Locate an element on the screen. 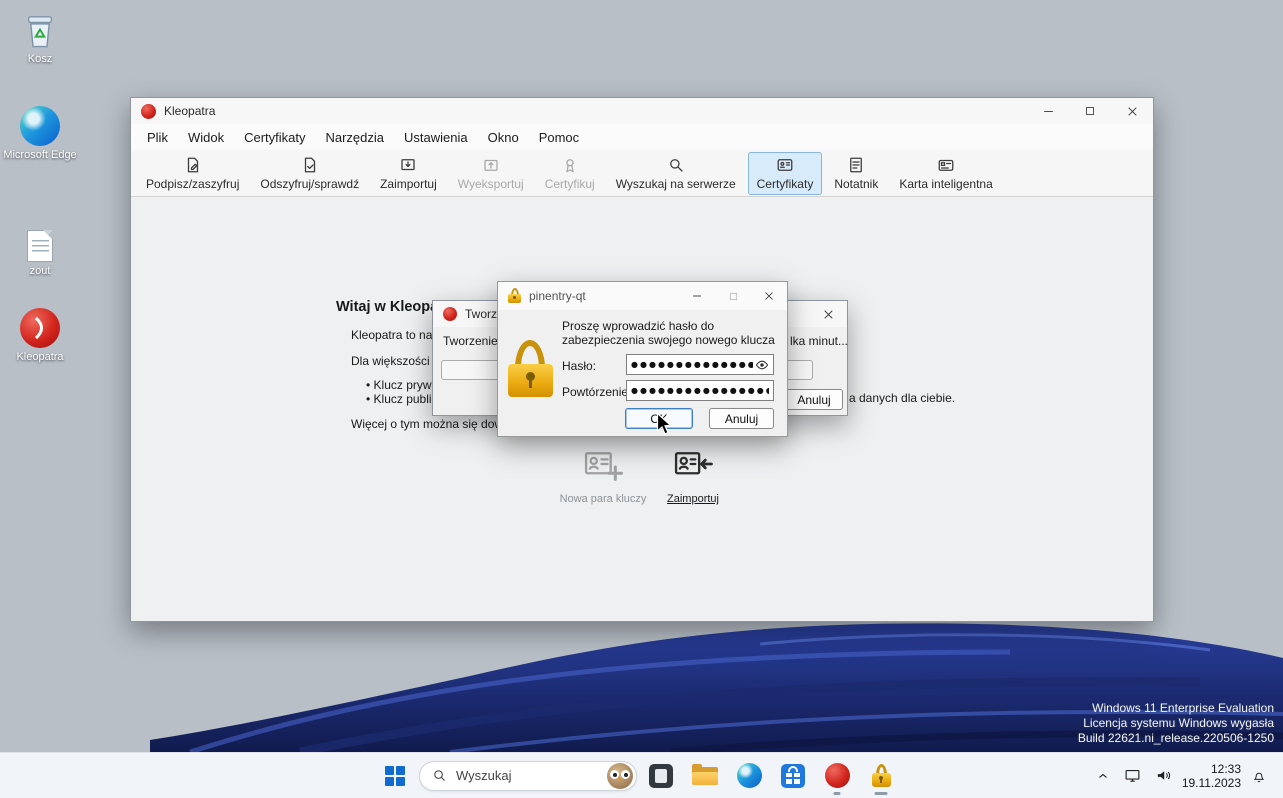  desktop-icon-recycle-bin: Kosz is located at coordinates (40, 37).